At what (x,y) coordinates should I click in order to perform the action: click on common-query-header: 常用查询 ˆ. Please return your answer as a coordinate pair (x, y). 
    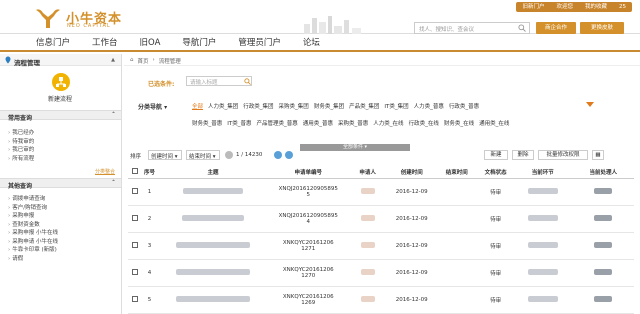
    Looking at the image, I should click on (60, 116).